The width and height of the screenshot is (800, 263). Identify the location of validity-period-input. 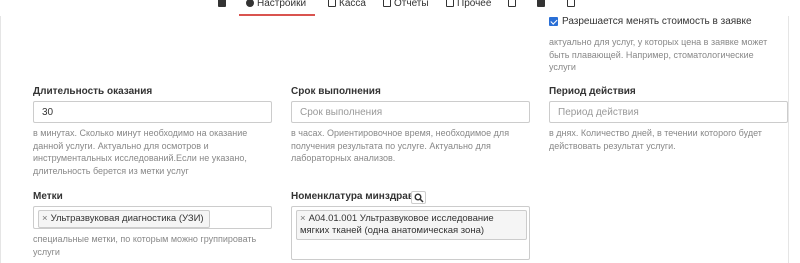
(668, 112).